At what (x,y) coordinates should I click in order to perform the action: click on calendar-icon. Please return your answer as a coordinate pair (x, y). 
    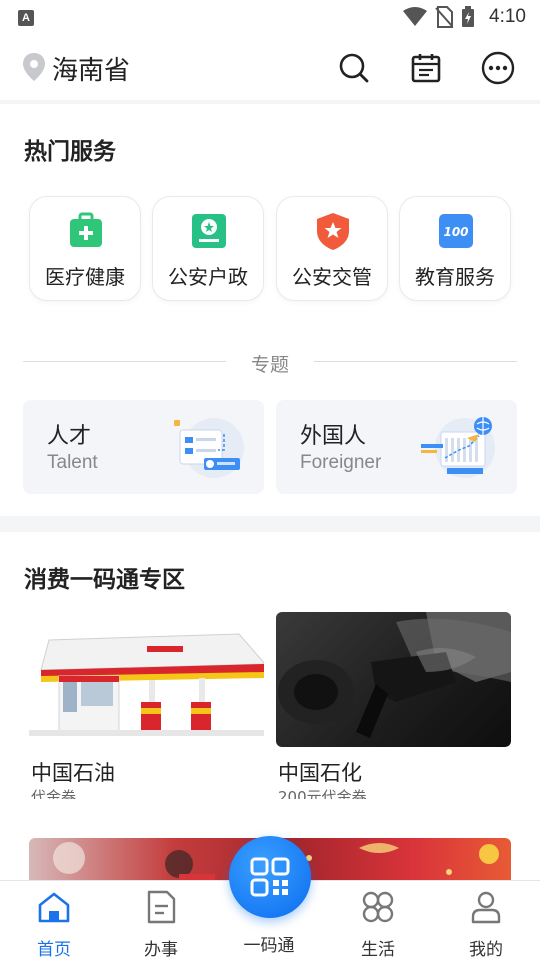
    Looking at the image, I should click on (426, 68).